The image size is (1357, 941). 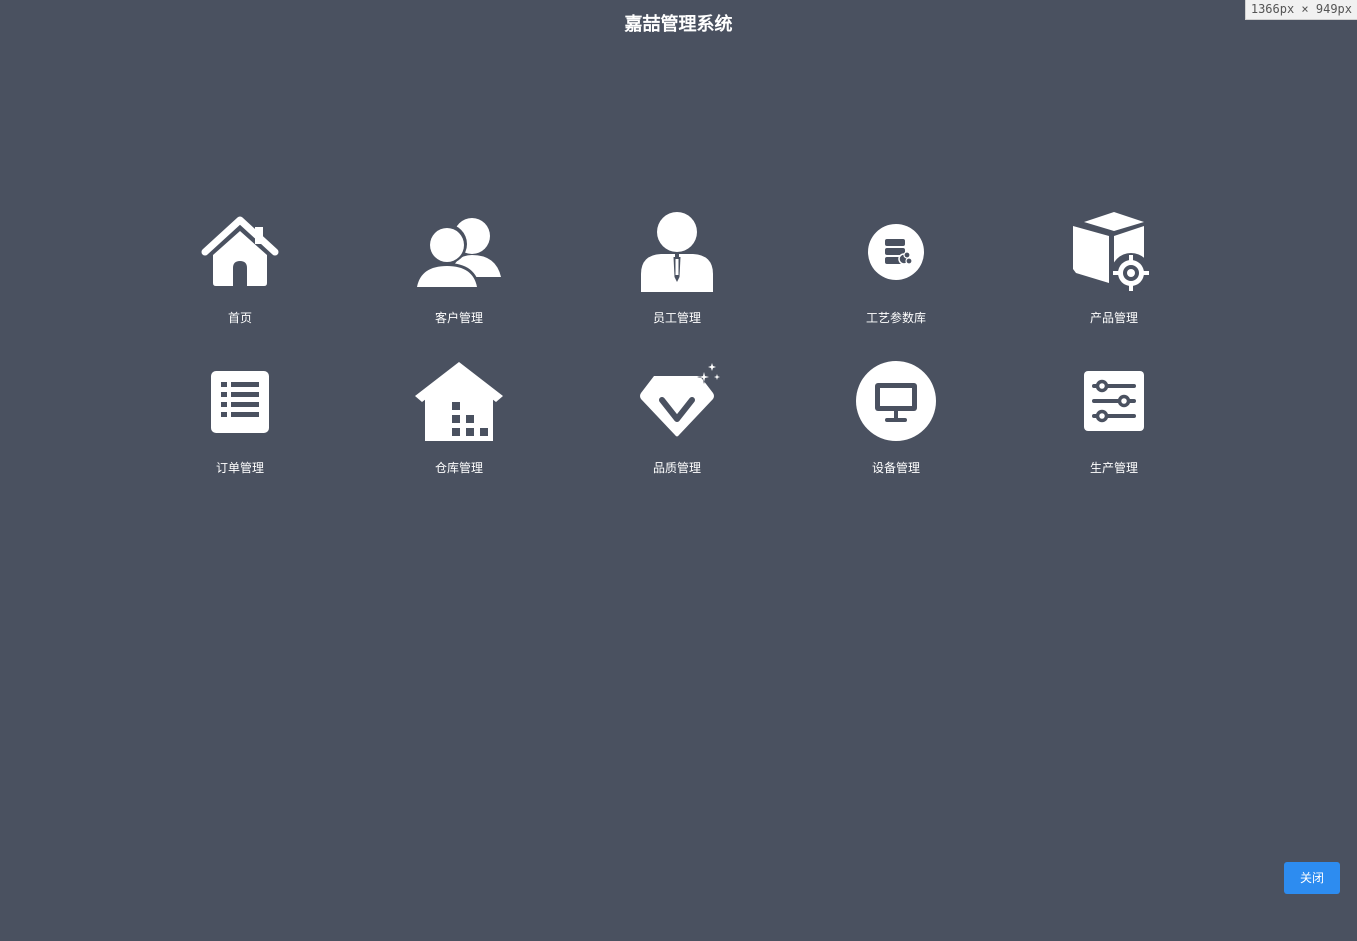 I want to click on module-label: 客户管理, so click(x=458, y=318).